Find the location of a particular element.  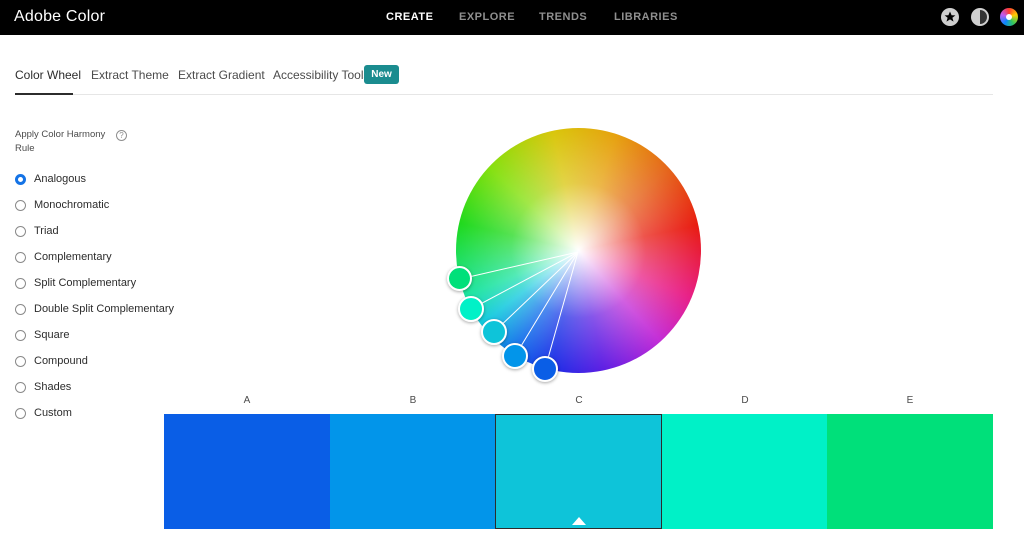

tab-extract-gradient: Extract Gradient is located at coordinates (221, 75).